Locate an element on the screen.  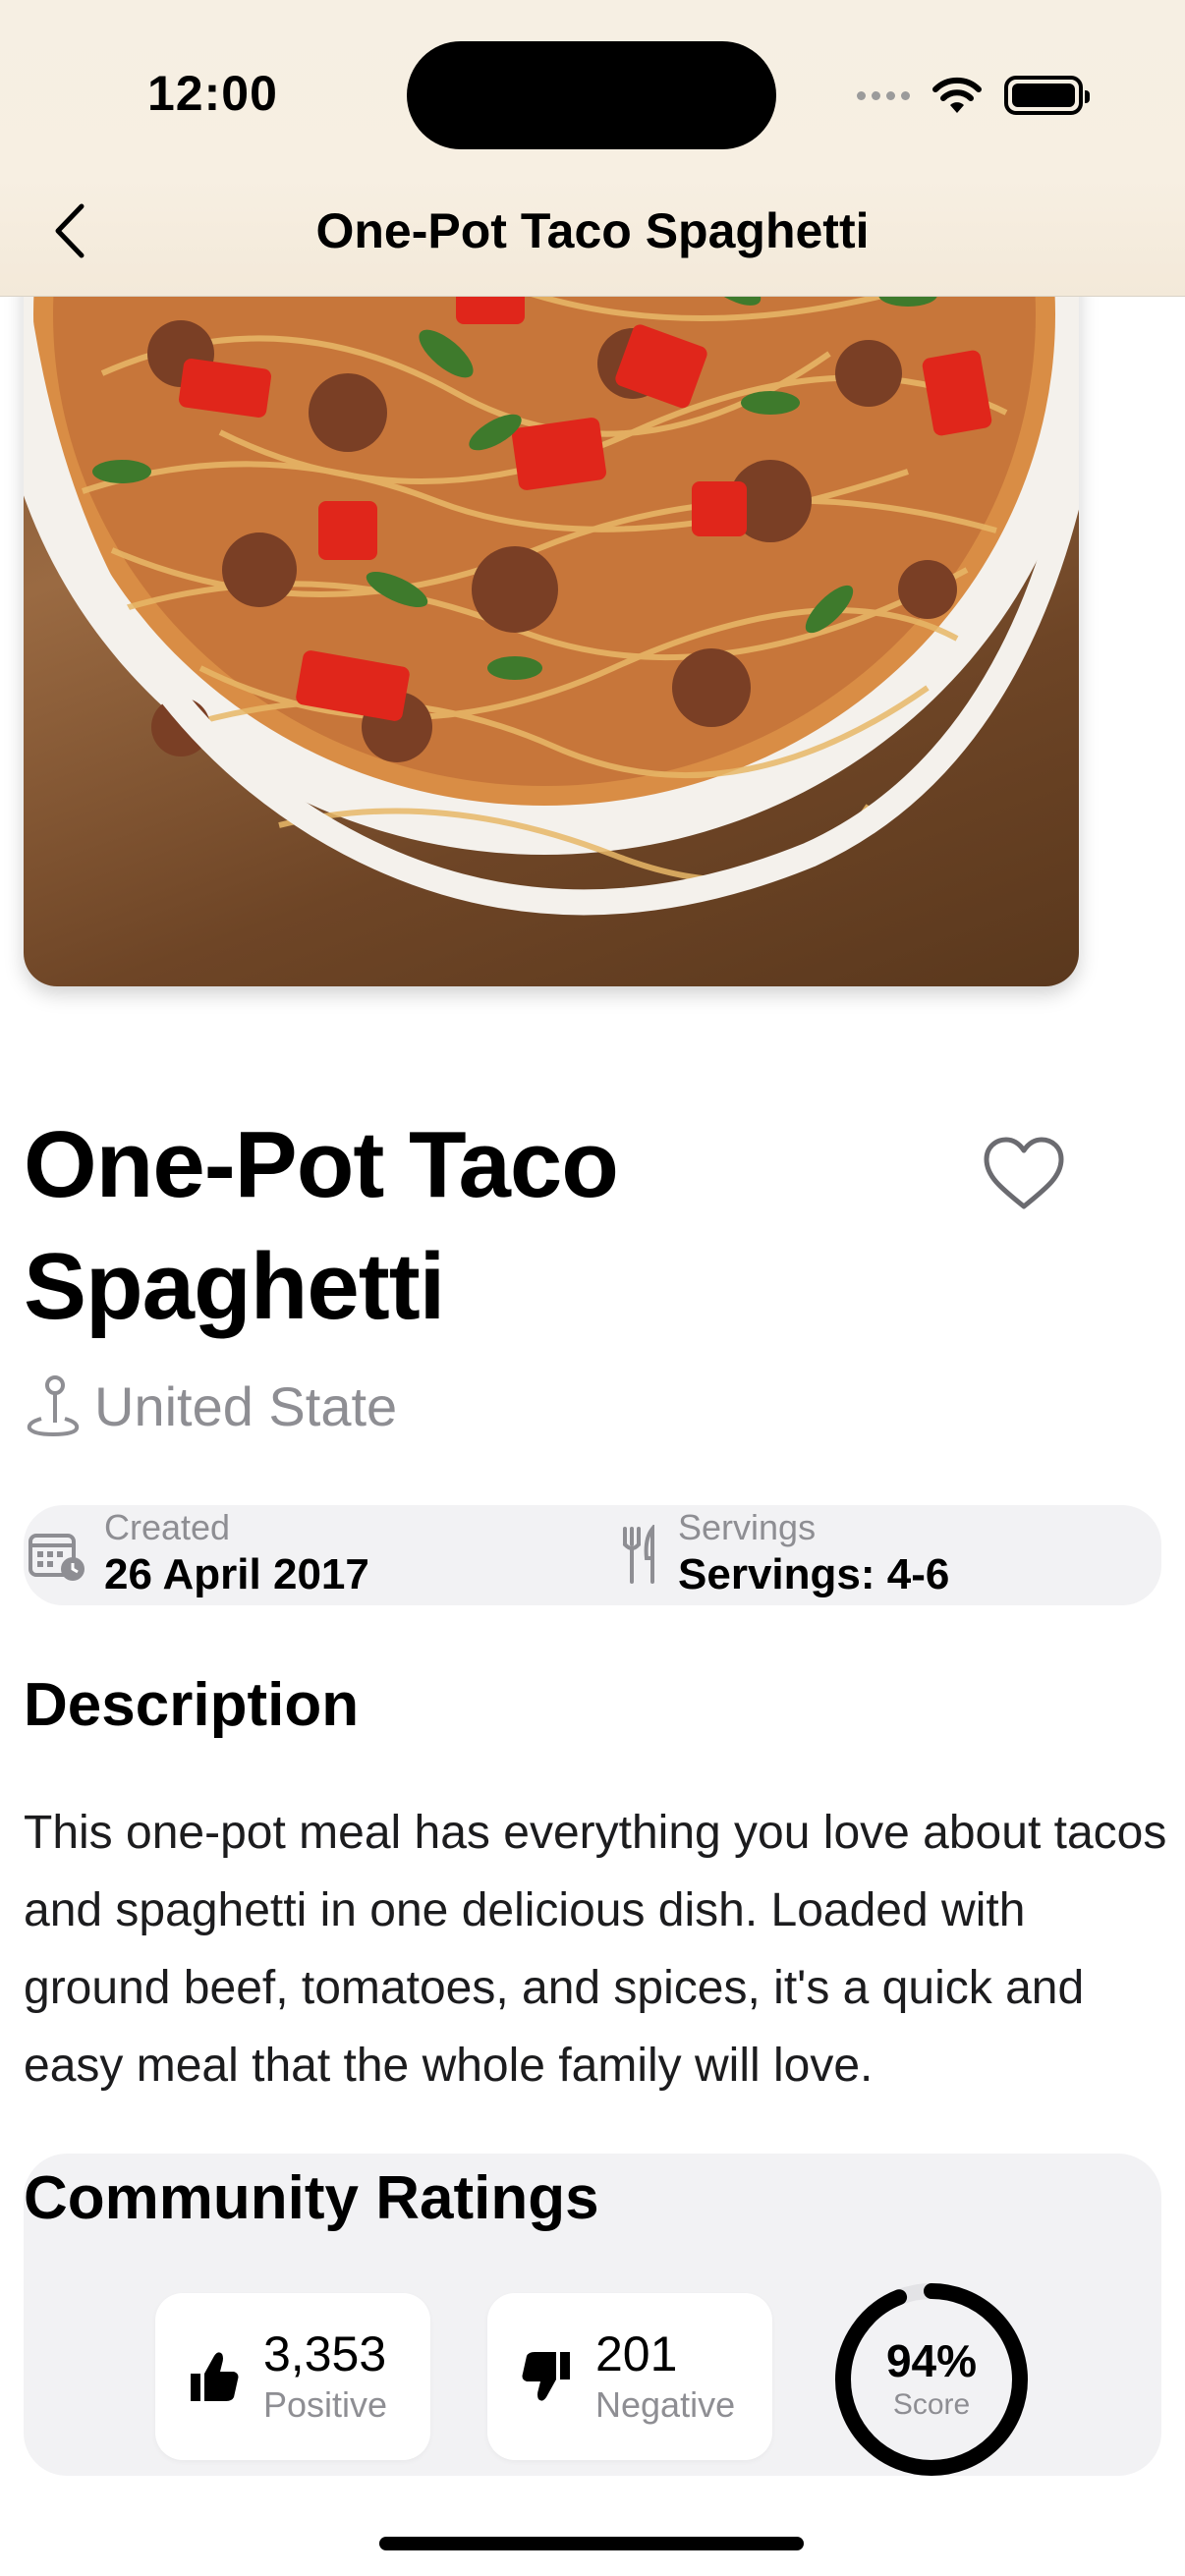
description-heading: Description is located at coordinates (192, 1705).